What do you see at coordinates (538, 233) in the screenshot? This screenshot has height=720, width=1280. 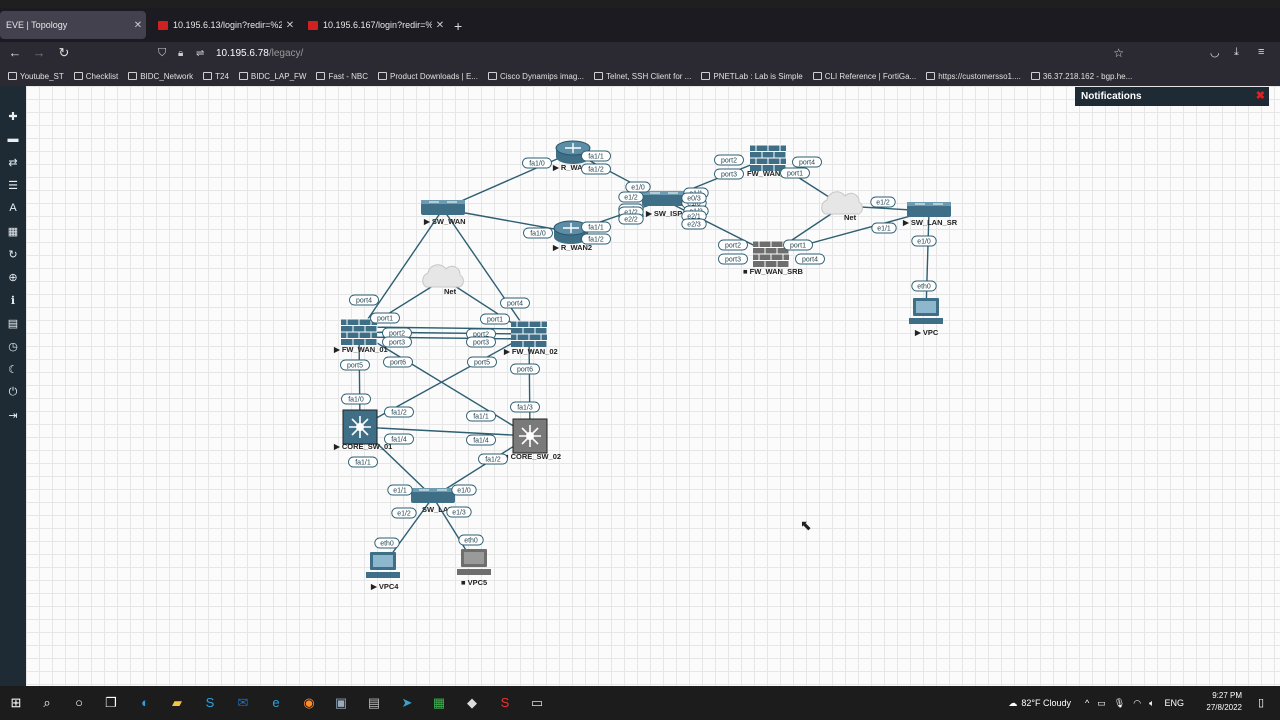 I see `port-label: fa1/0` at bounding box center [538, 233].